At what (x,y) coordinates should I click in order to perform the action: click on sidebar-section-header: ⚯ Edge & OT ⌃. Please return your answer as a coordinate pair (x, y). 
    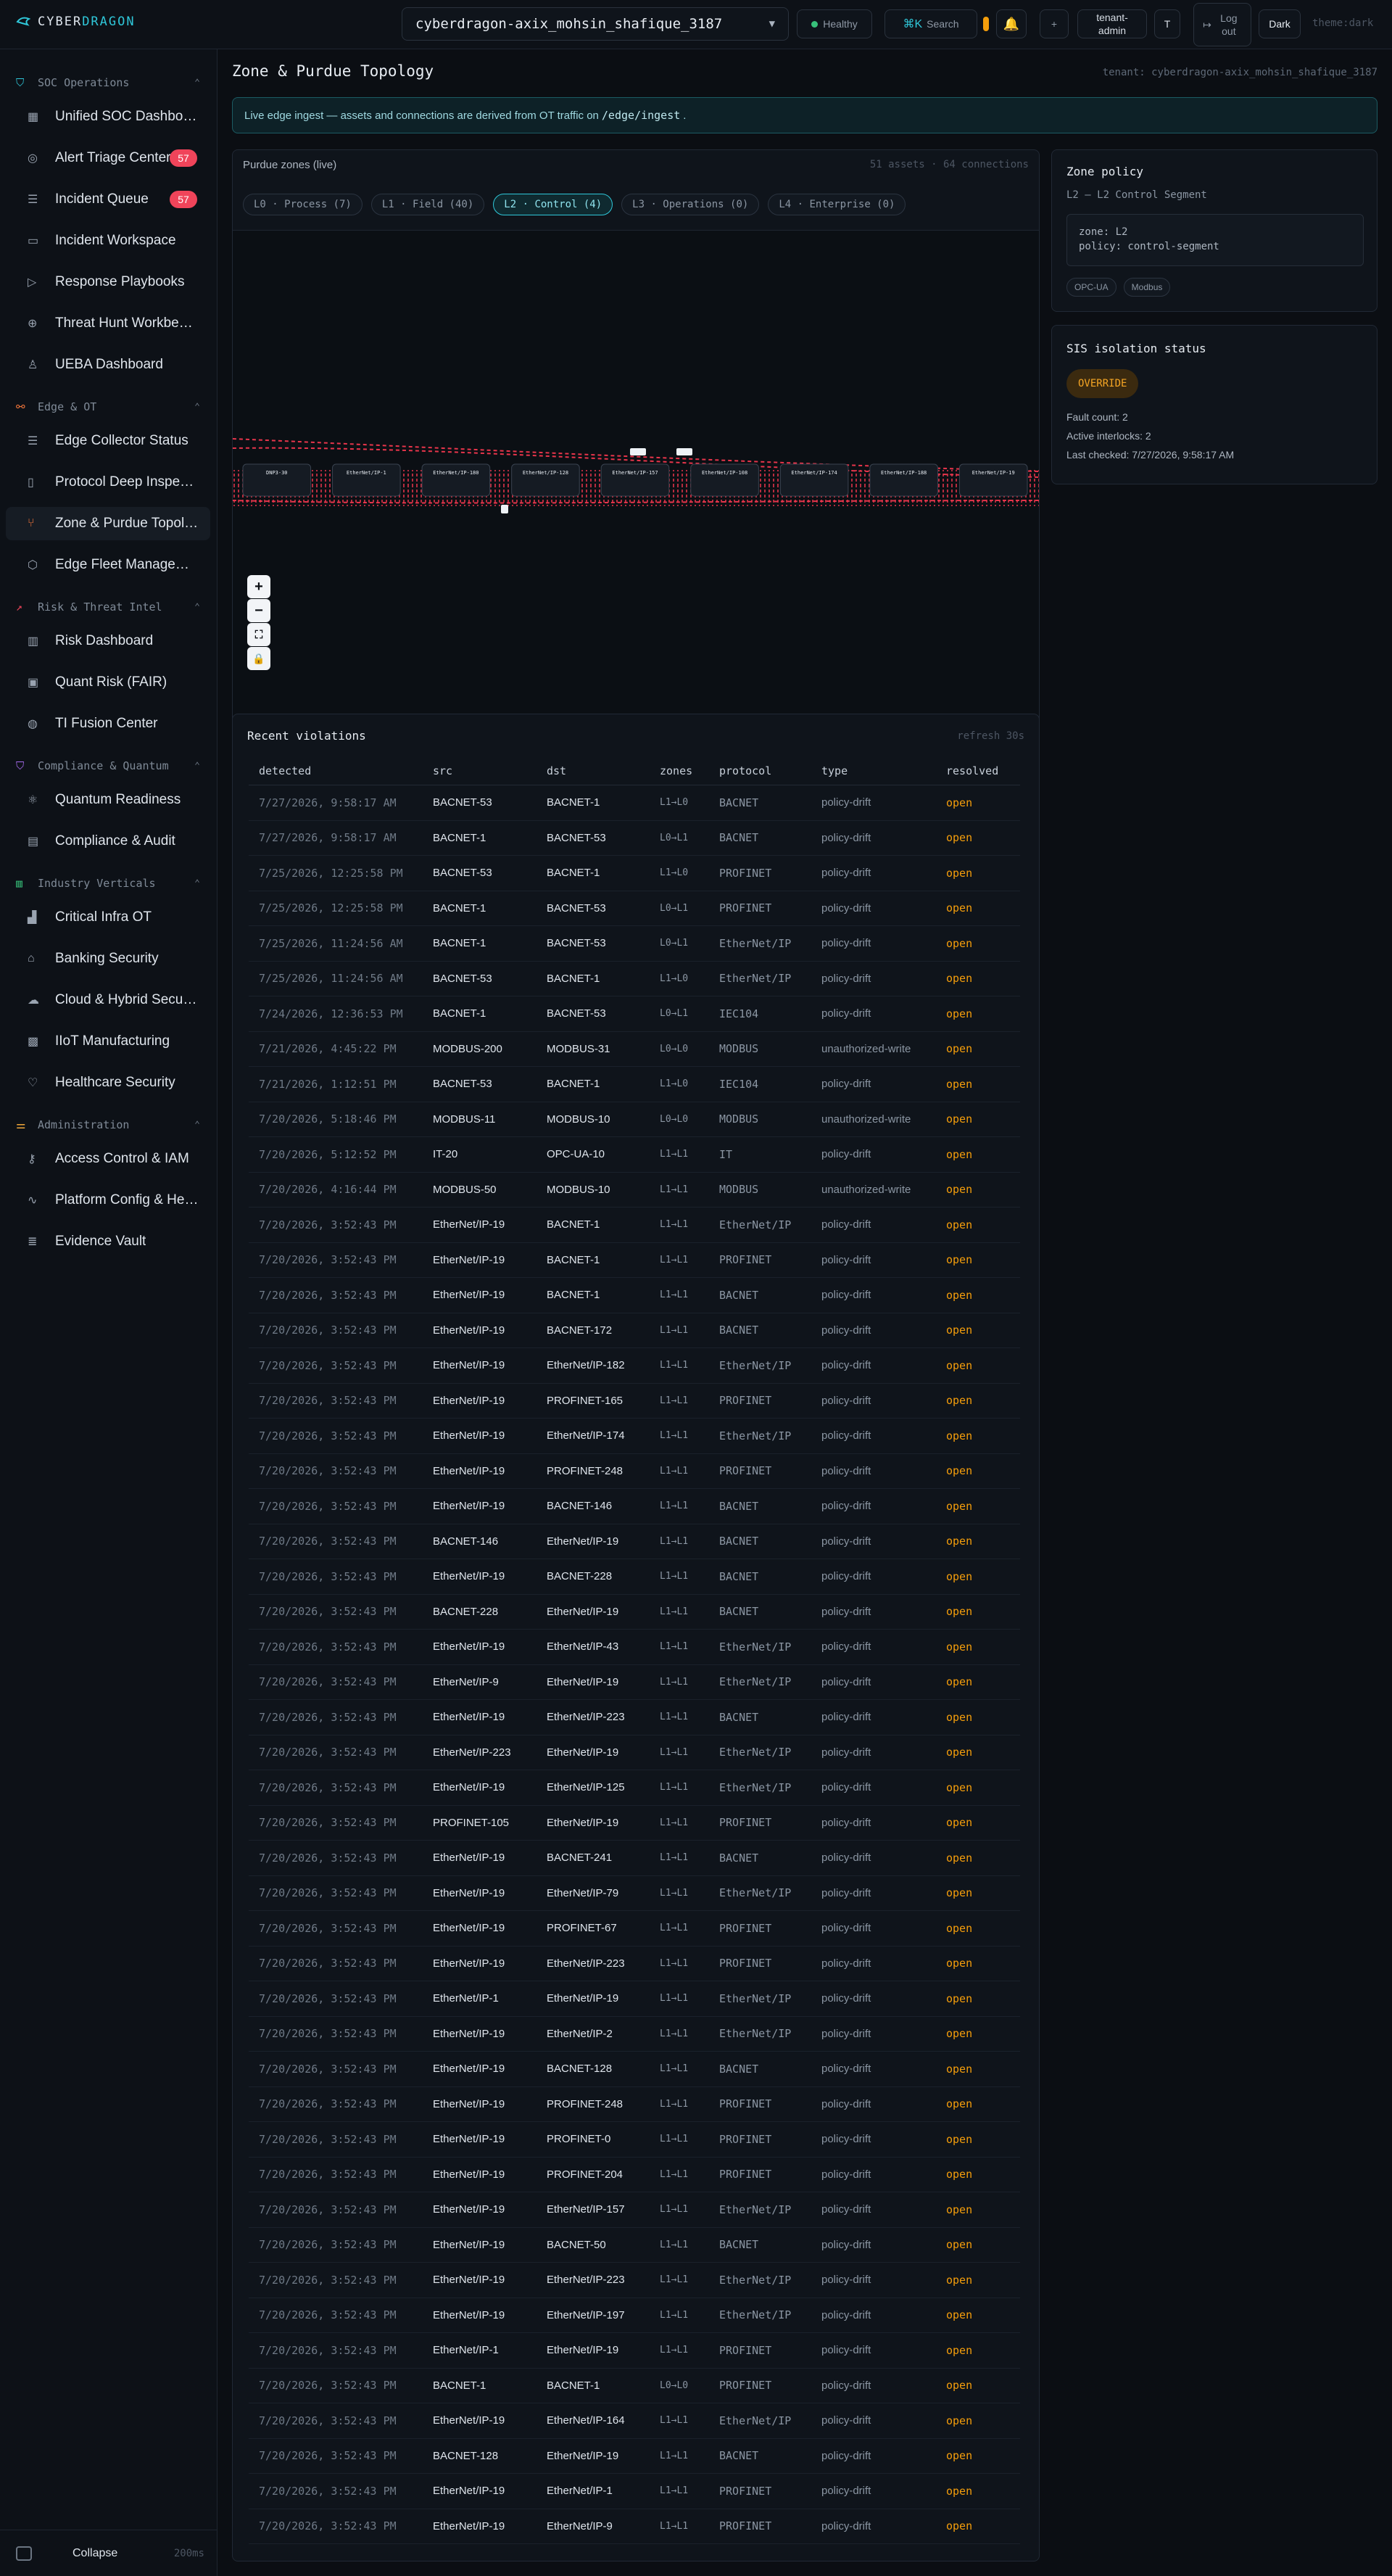
    Looking at the image, I should click on (109, 406).